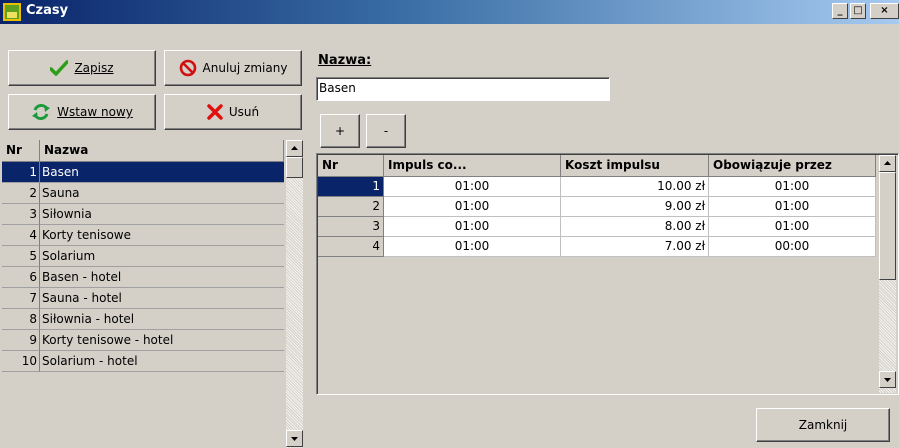 The height and width of the screenshot is (448, 899). Describe the element at coordinates (47, 10) in the screenshot. I see `window-title: Czasy` at that location.